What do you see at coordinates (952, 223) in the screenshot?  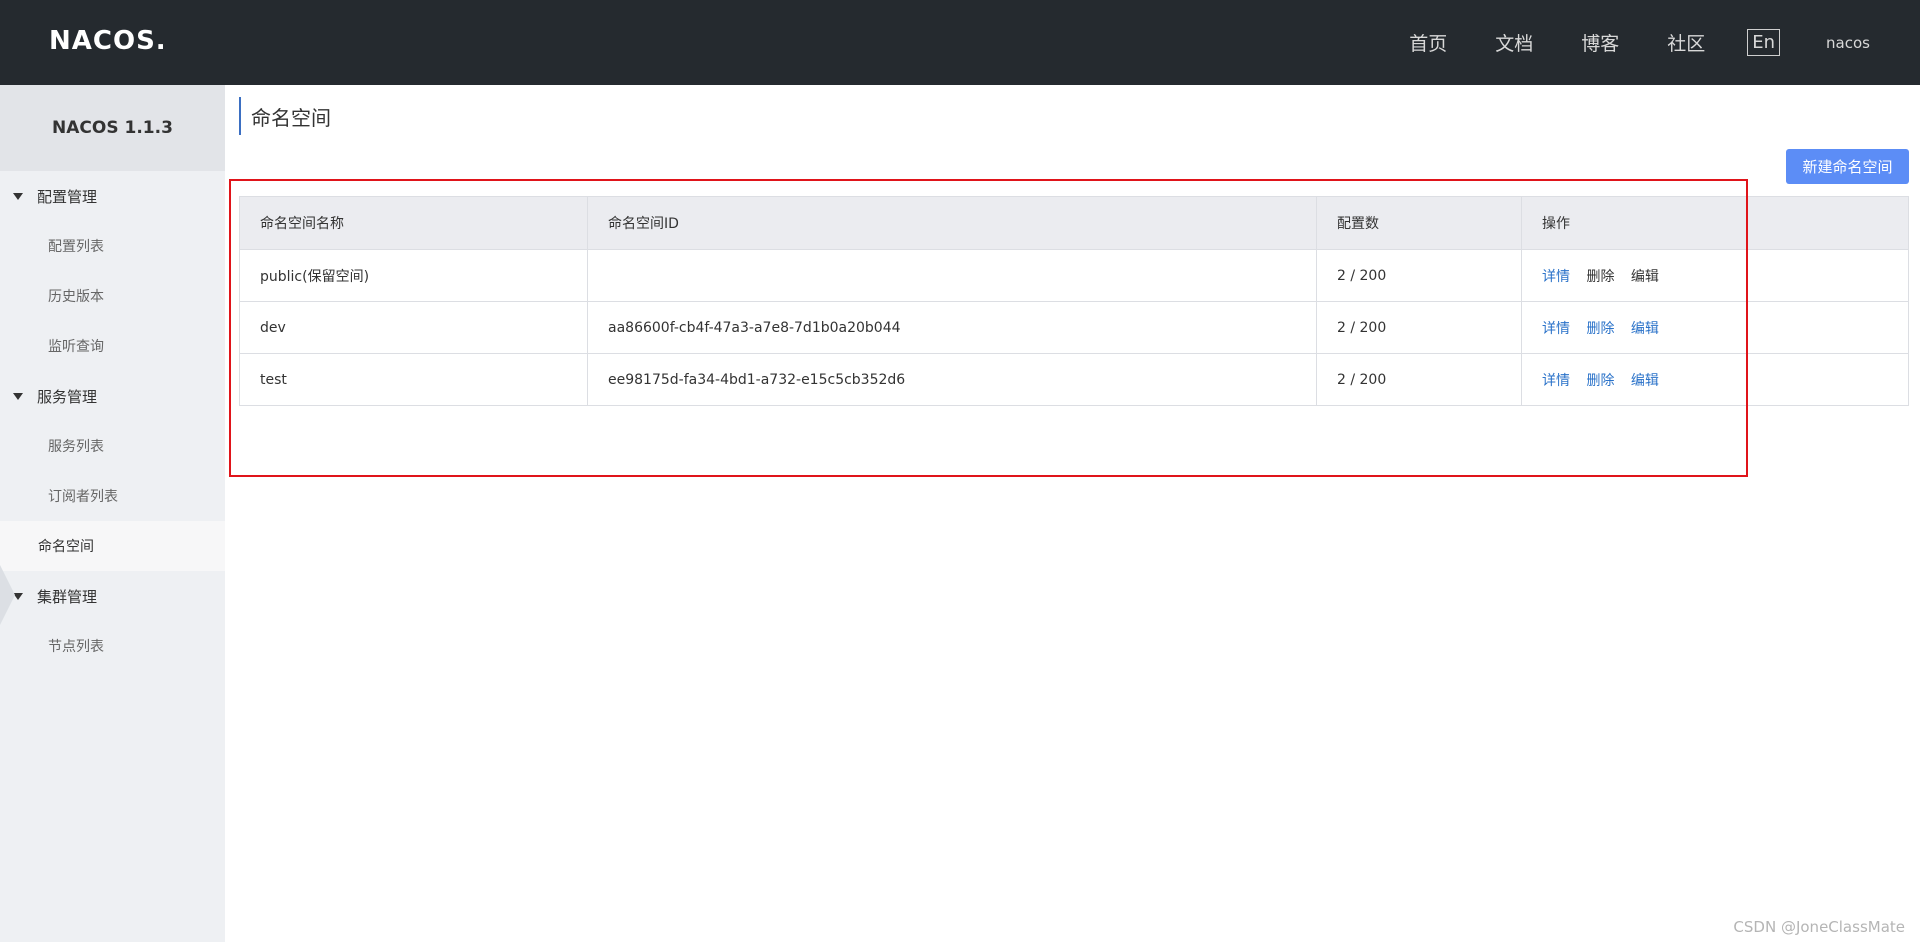 I see `column-header-id: 命名空间ID` at bounding box center [952, 223].